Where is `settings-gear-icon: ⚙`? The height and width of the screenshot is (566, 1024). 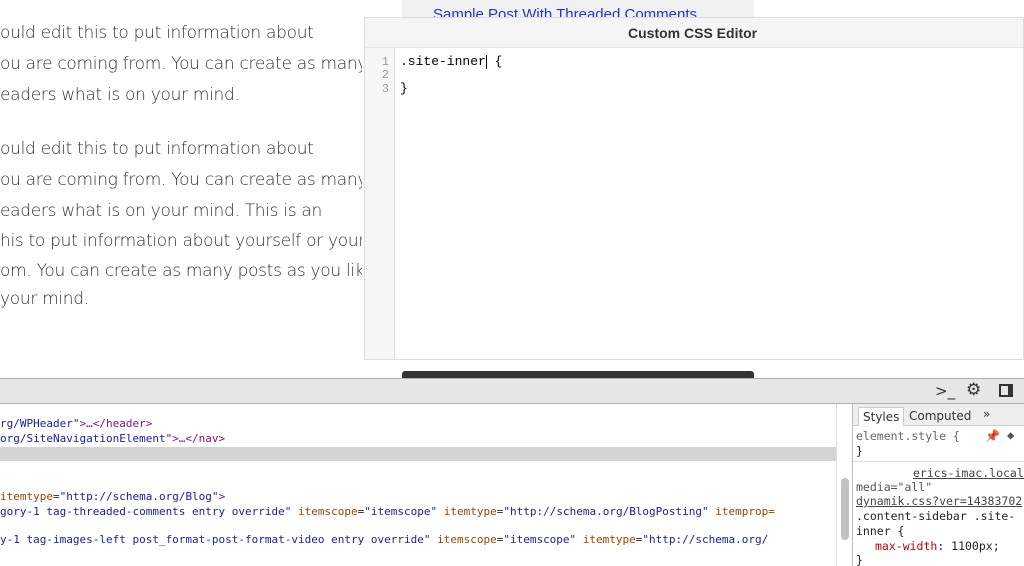
settings-gear-icon: ⚙ is located at coordinates (973, 390).